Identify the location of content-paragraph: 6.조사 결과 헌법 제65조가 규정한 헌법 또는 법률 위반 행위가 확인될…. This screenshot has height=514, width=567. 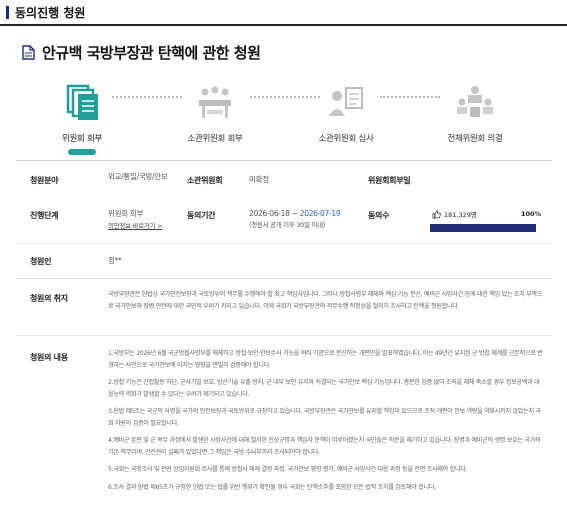
(272, 487).